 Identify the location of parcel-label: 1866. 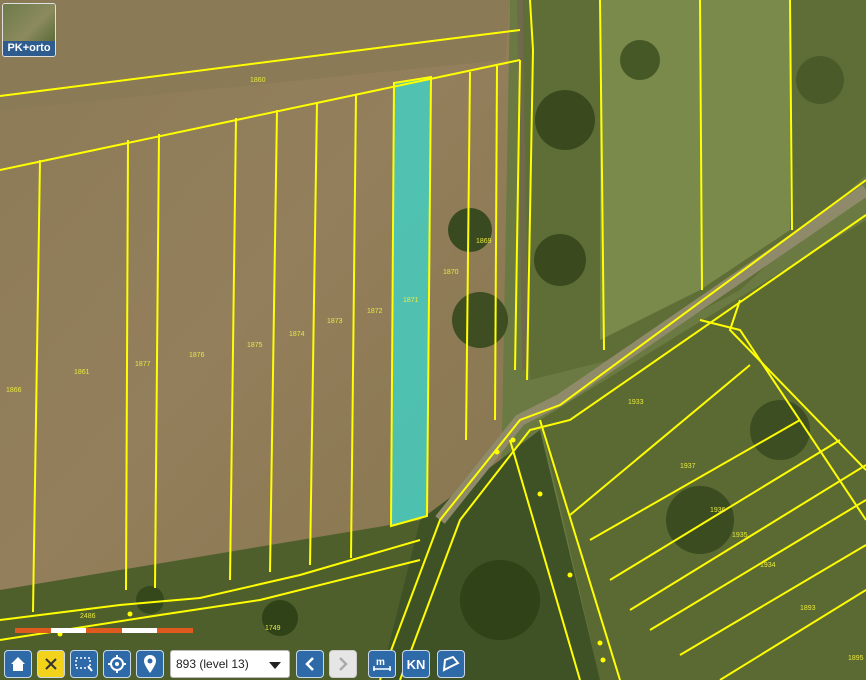
(14, 390).